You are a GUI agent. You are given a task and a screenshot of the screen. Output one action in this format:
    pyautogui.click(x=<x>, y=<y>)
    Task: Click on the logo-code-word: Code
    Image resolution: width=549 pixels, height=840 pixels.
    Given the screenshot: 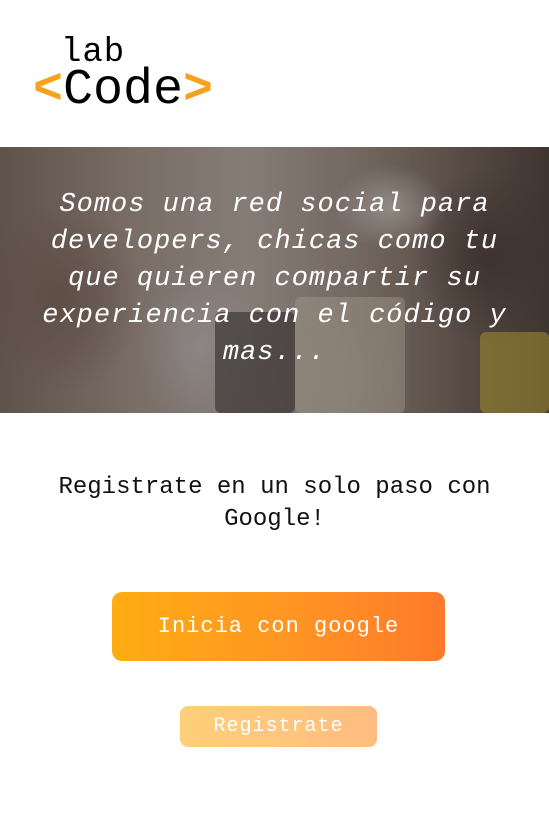 What is the action you would take?
    pyautogui.click(x=123, y=90)
    